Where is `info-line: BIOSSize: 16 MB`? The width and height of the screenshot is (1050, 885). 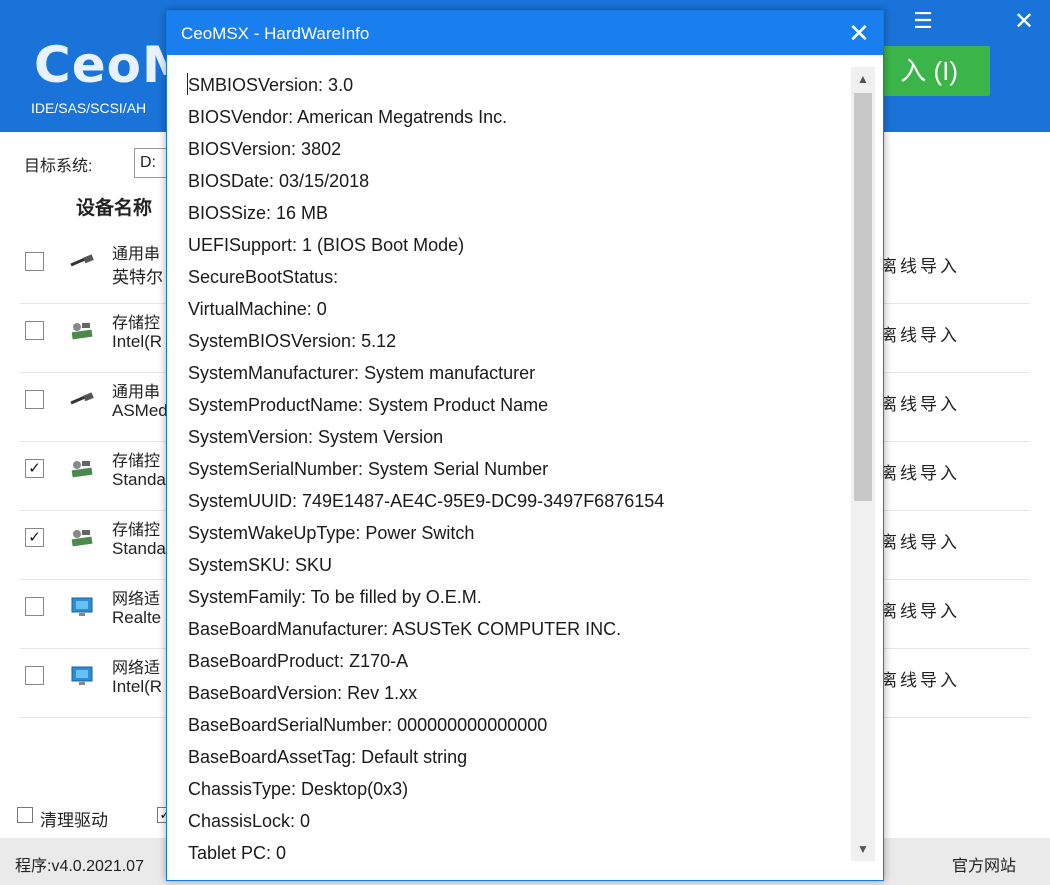
info-line: BIOSSize: 16 MB is located at coordinates (258, 213).